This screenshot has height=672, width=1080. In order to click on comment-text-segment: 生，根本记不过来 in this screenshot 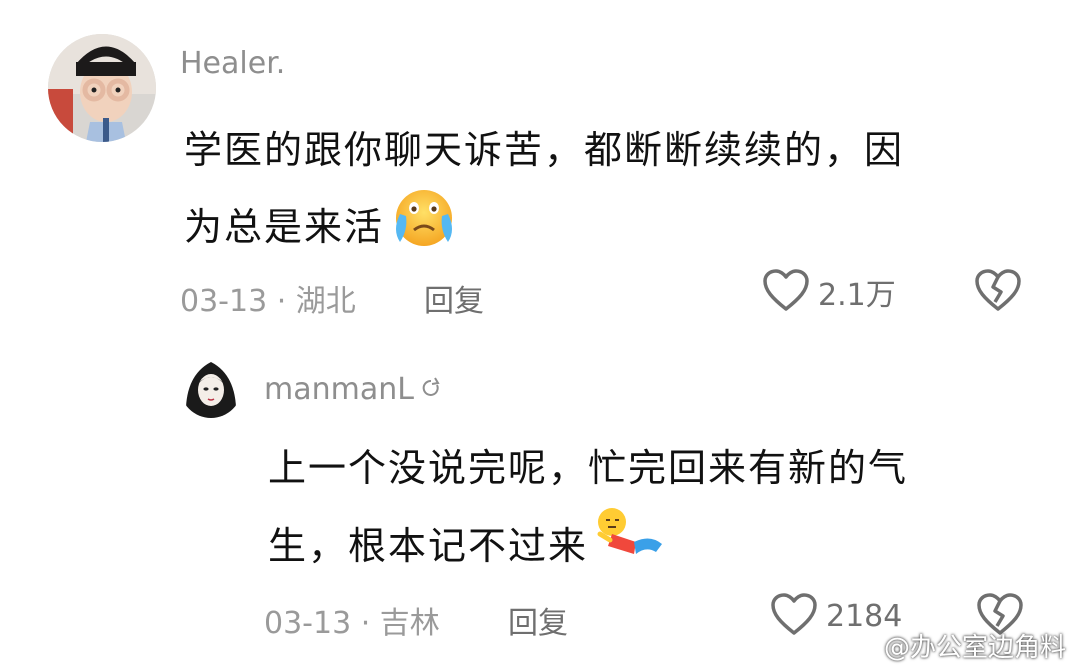, I will do `click(428, 545)`.